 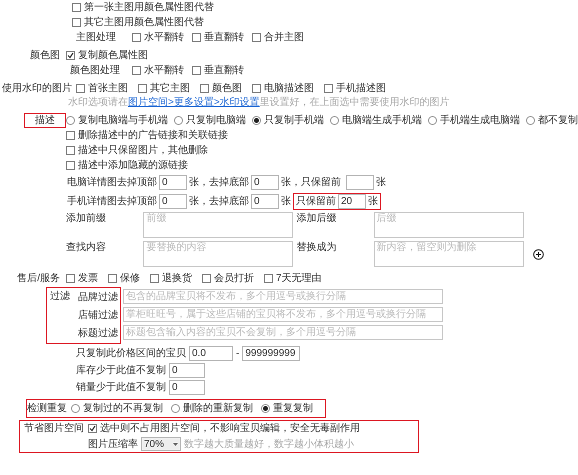 What do you see at coordinates (287, 408) in the screenshot?
I see `radio-option: 重复复制` at bounding box center [287, 408].